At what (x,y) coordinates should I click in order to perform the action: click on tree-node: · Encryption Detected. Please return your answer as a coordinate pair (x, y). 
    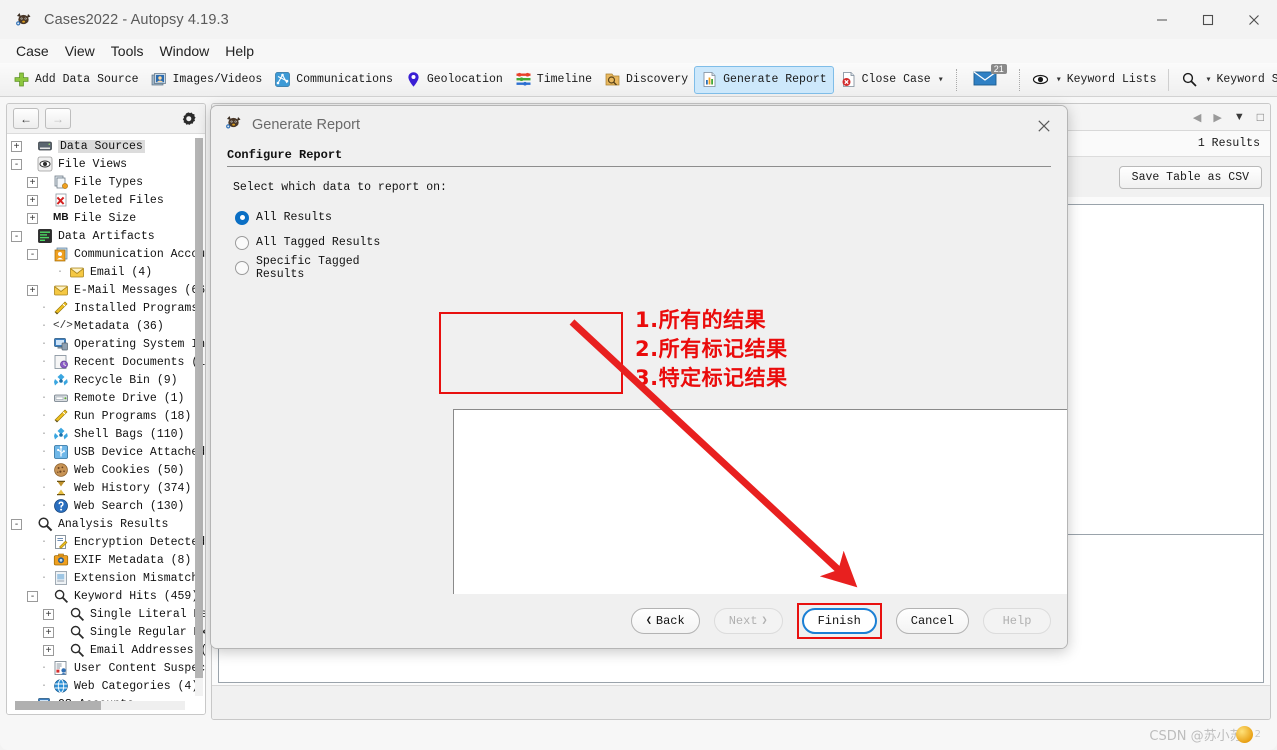
    Looking at the image, I should click on (106, 542).